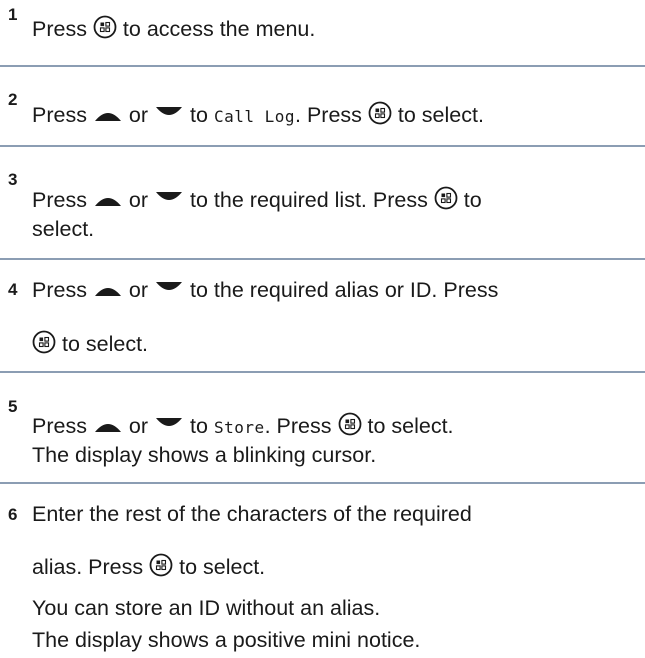 This screenshot has width=645, height=658. Describe the element at coordinates (239, 427) in the screenshot. I see `menu-item-store: Store` at that location.